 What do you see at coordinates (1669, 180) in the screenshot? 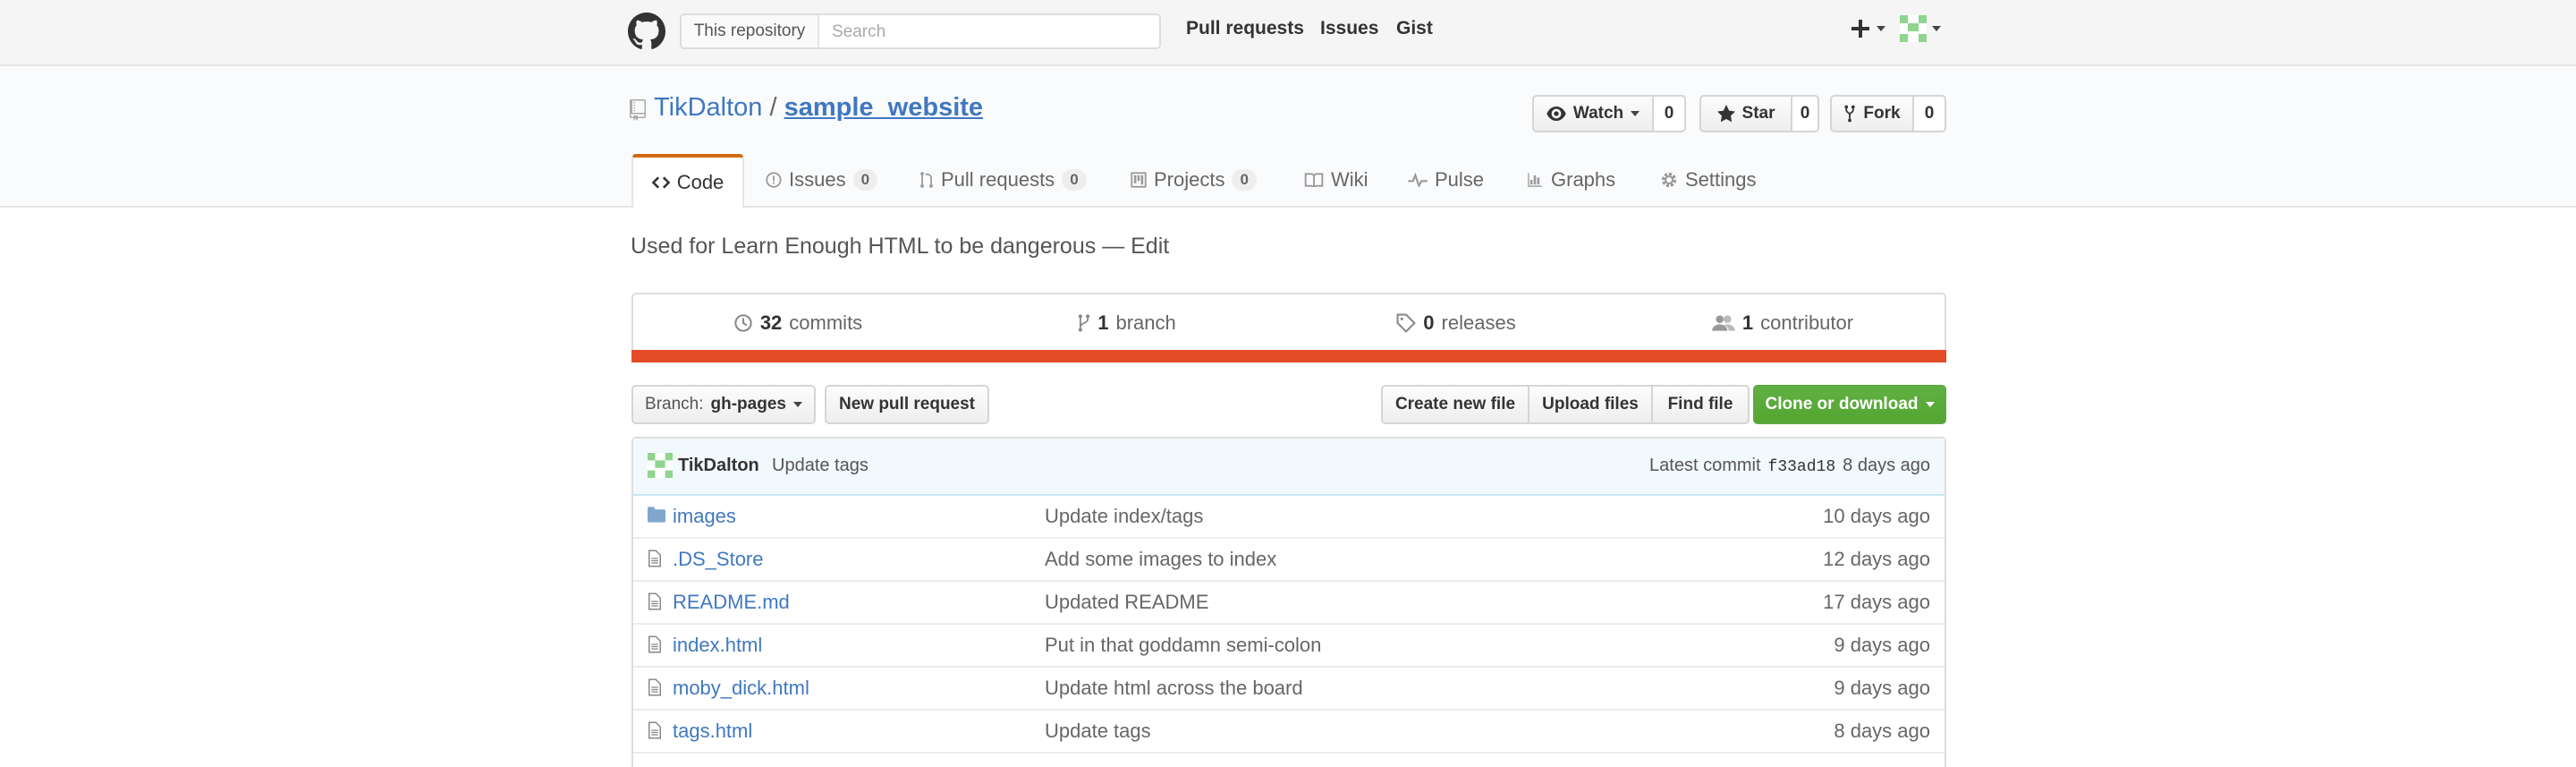
I see `gear-icon` at bounding box center [1669, 180].